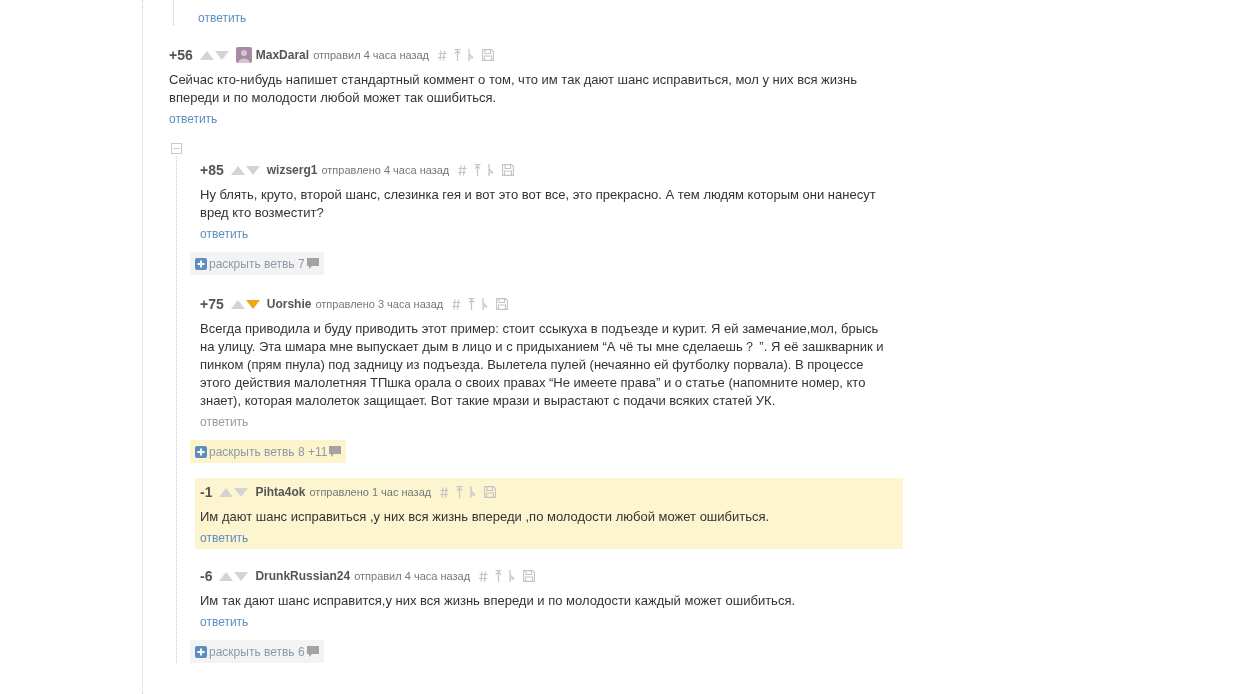  Describe the element at coordinates (212, 304) in the screenshot. I see `rating: +75` at that location.